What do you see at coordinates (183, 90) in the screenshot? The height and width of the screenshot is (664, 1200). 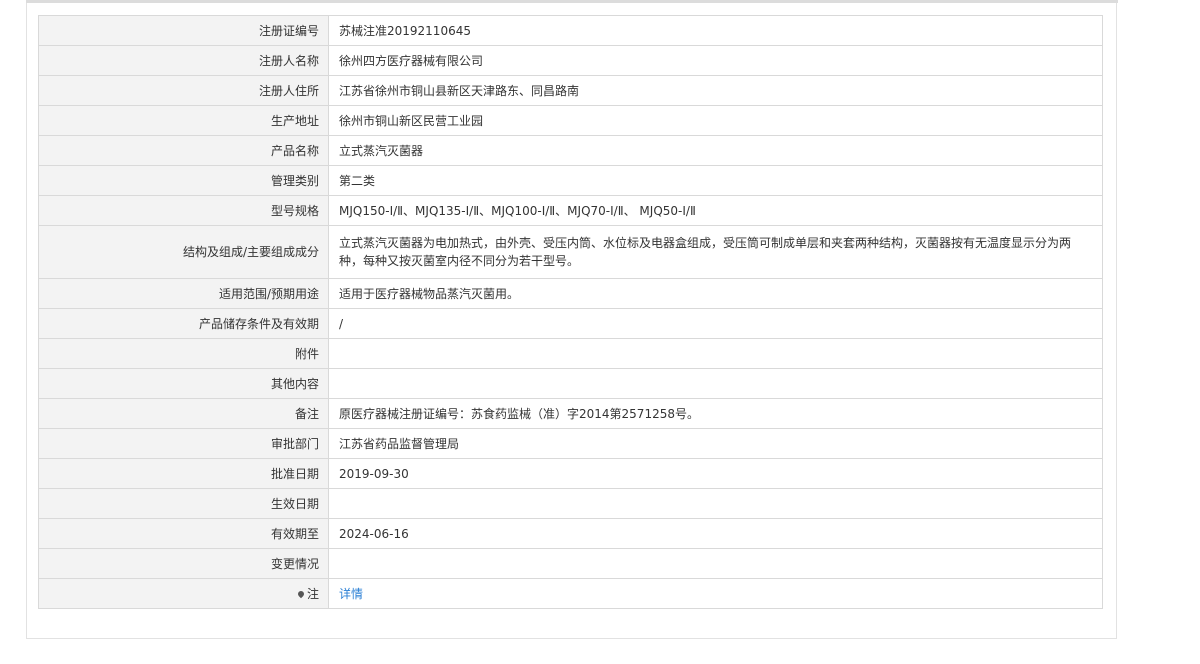 I see `field-label: 注册人住所` at bounding box center [183, 90].